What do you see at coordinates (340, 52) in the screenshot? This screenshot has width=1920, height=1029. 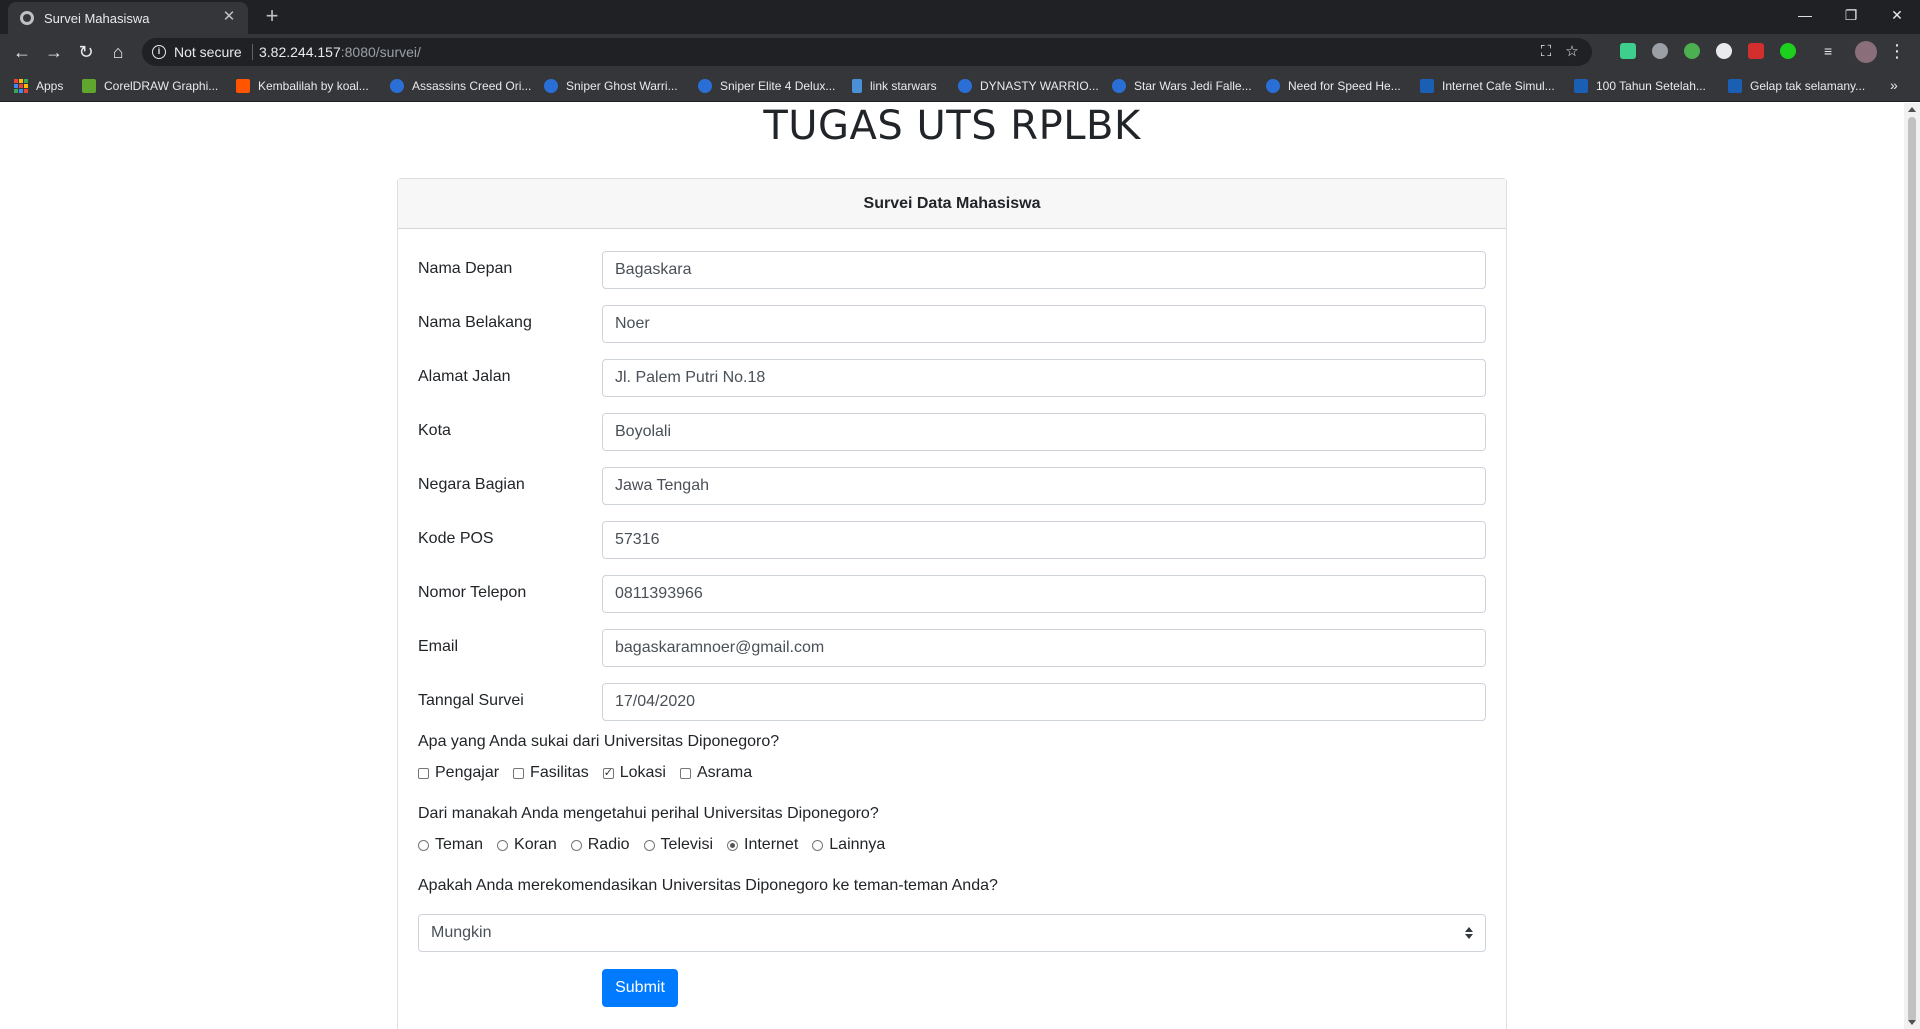 I see `url-text: 3.82.244.157:8080/survei/` at bounding box center [340, 52].